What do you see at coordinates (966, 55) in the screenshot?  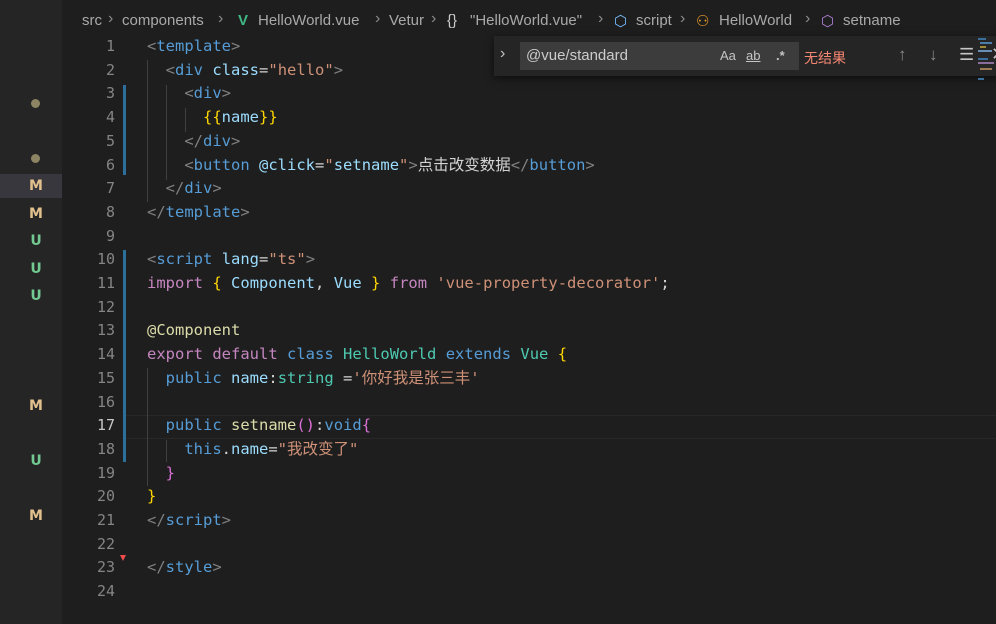 I see `find-in-selection-icon: ☰` at bounding box center [966, 55].